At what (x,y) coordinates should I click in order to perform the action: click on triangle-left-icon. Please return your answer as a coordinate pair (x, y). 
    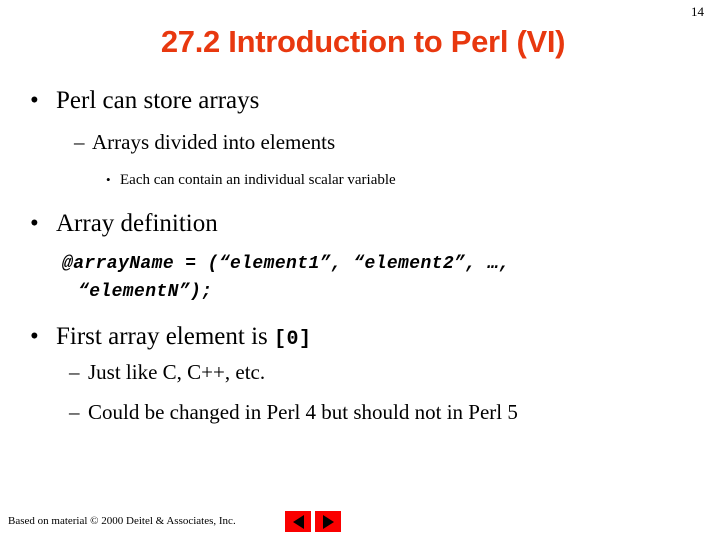
    Looking at the image, I should click on (298, 521).